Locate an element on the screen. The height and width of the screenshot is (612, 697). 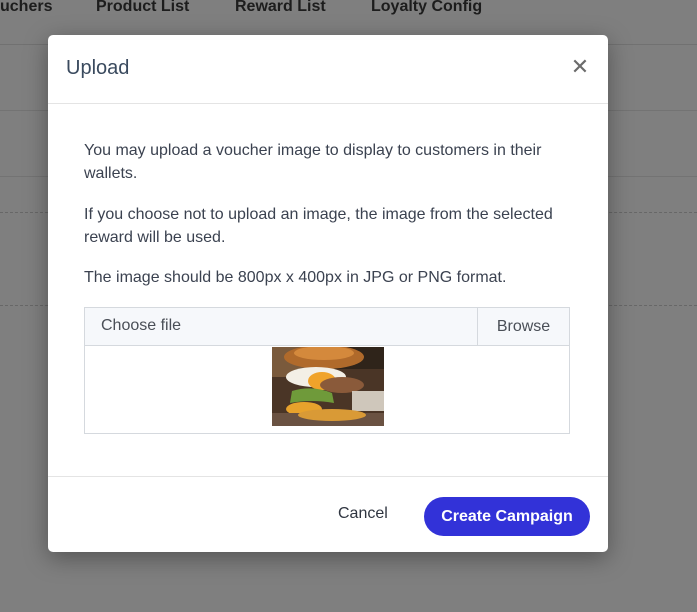
file-input-label: Choose file is located at coordinates (141, 326).